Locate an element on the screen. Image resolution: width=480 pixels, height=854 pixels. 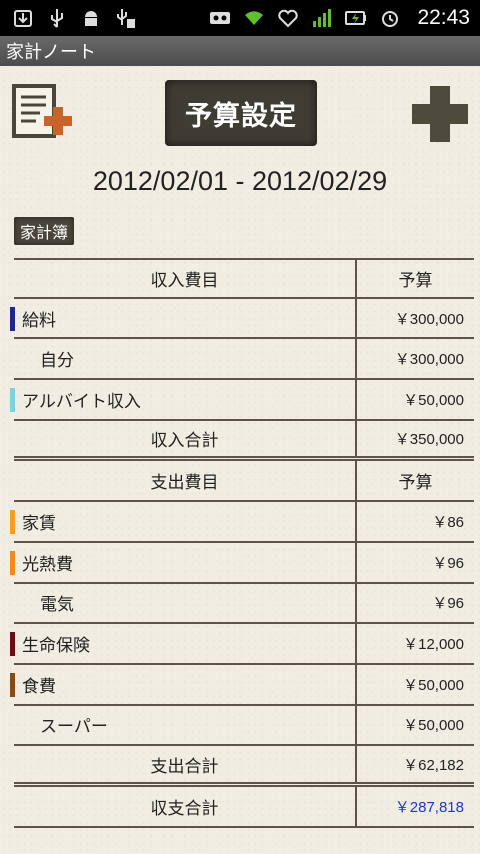
table-row: 家賃 ￥86 is located at coordinates (242, 522).